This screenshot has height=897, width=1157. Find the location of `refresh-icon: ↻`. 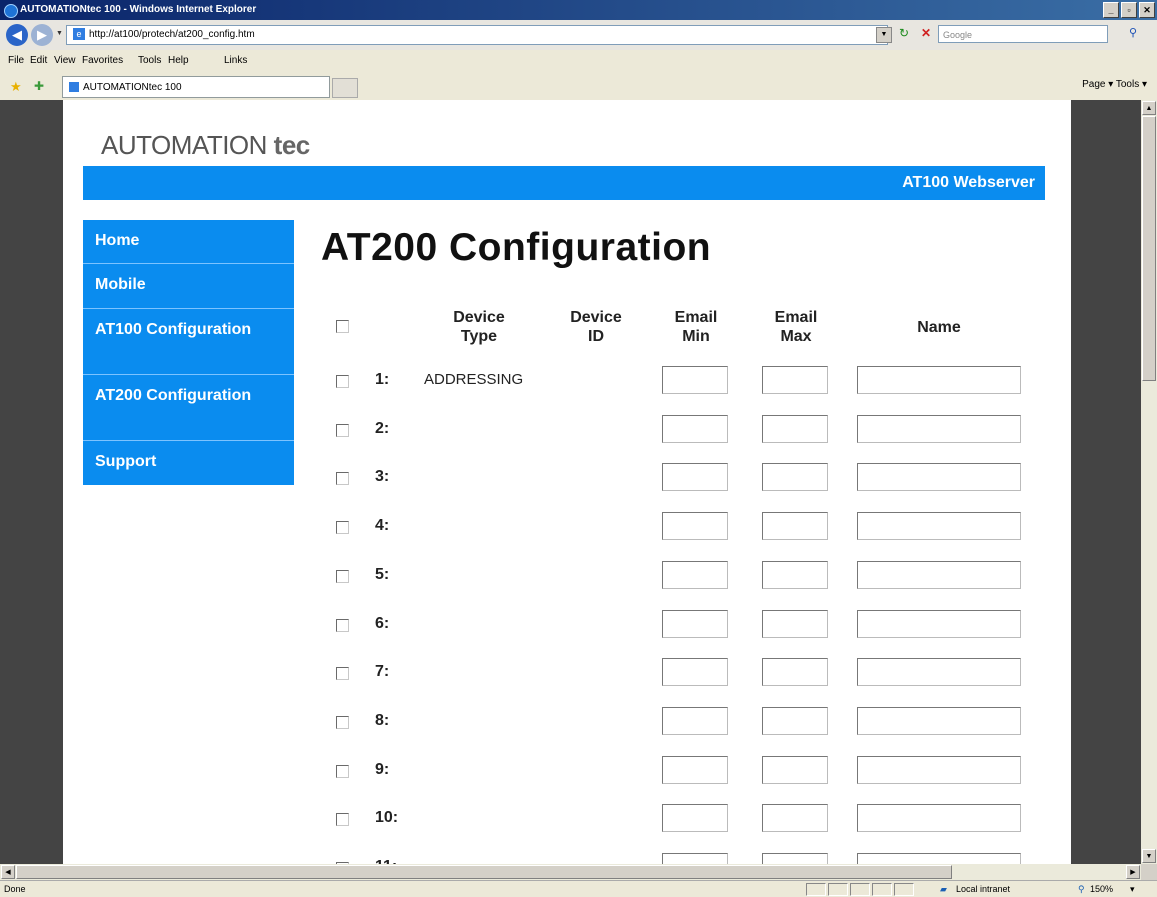

refresh-icon: ↻ is located at coordinates (904, 34).